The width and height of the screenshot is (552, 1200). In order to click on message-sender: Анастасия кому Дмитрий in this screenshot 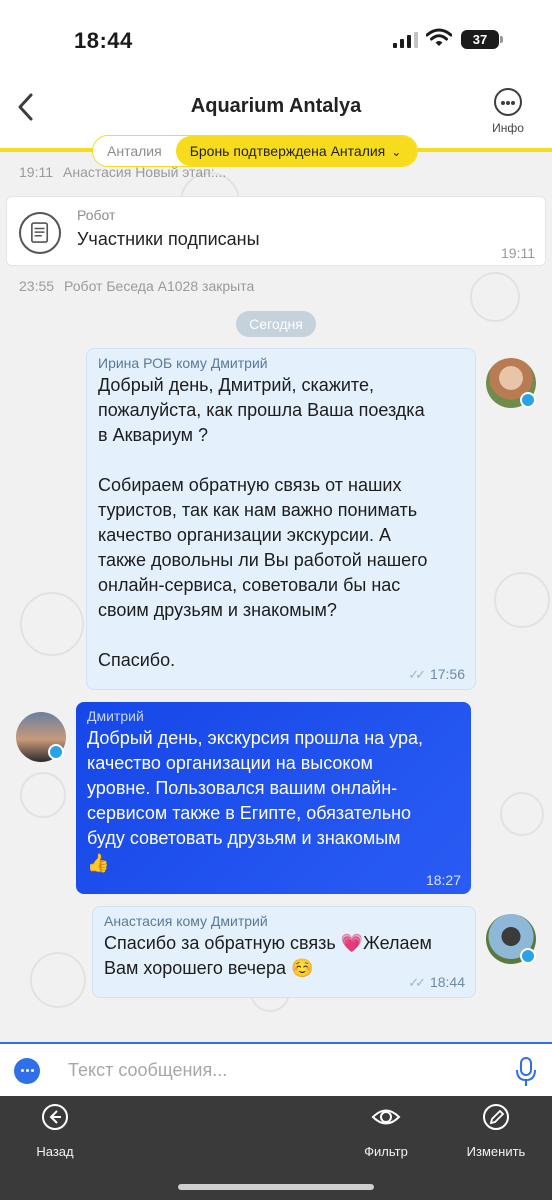, I will do `click(186, 921)`.